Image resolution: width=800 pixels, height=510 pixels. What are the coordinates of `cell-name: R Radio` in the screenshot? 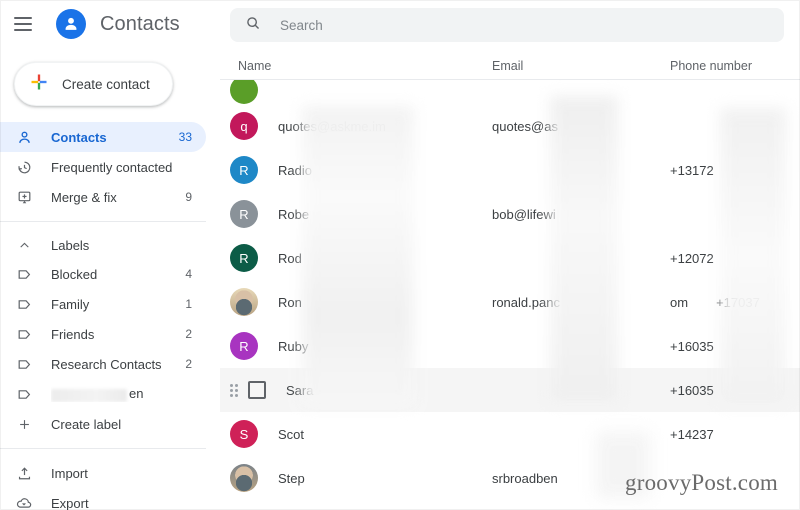 It's located at (361, 170).